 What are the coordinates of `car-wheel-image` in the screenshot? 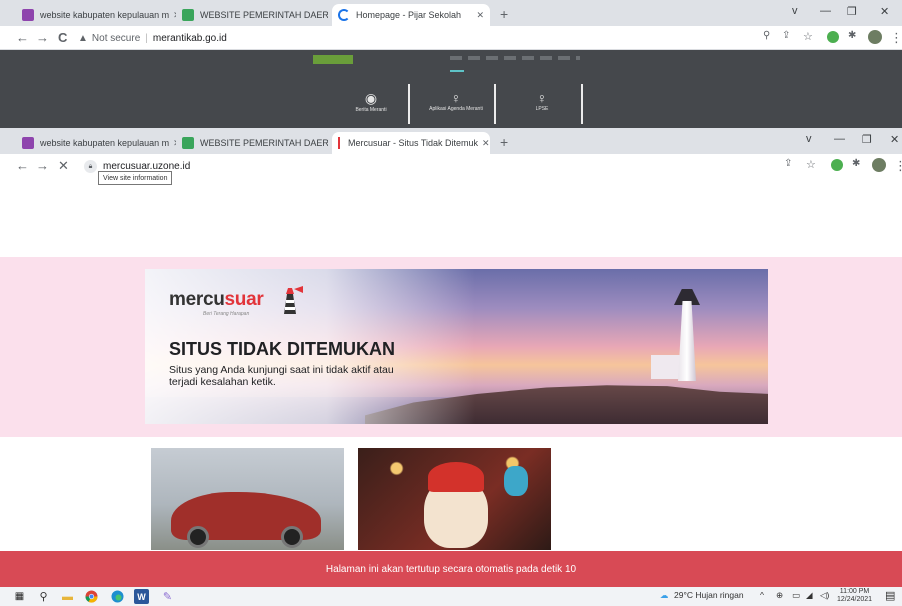 It's located at (198, 537).